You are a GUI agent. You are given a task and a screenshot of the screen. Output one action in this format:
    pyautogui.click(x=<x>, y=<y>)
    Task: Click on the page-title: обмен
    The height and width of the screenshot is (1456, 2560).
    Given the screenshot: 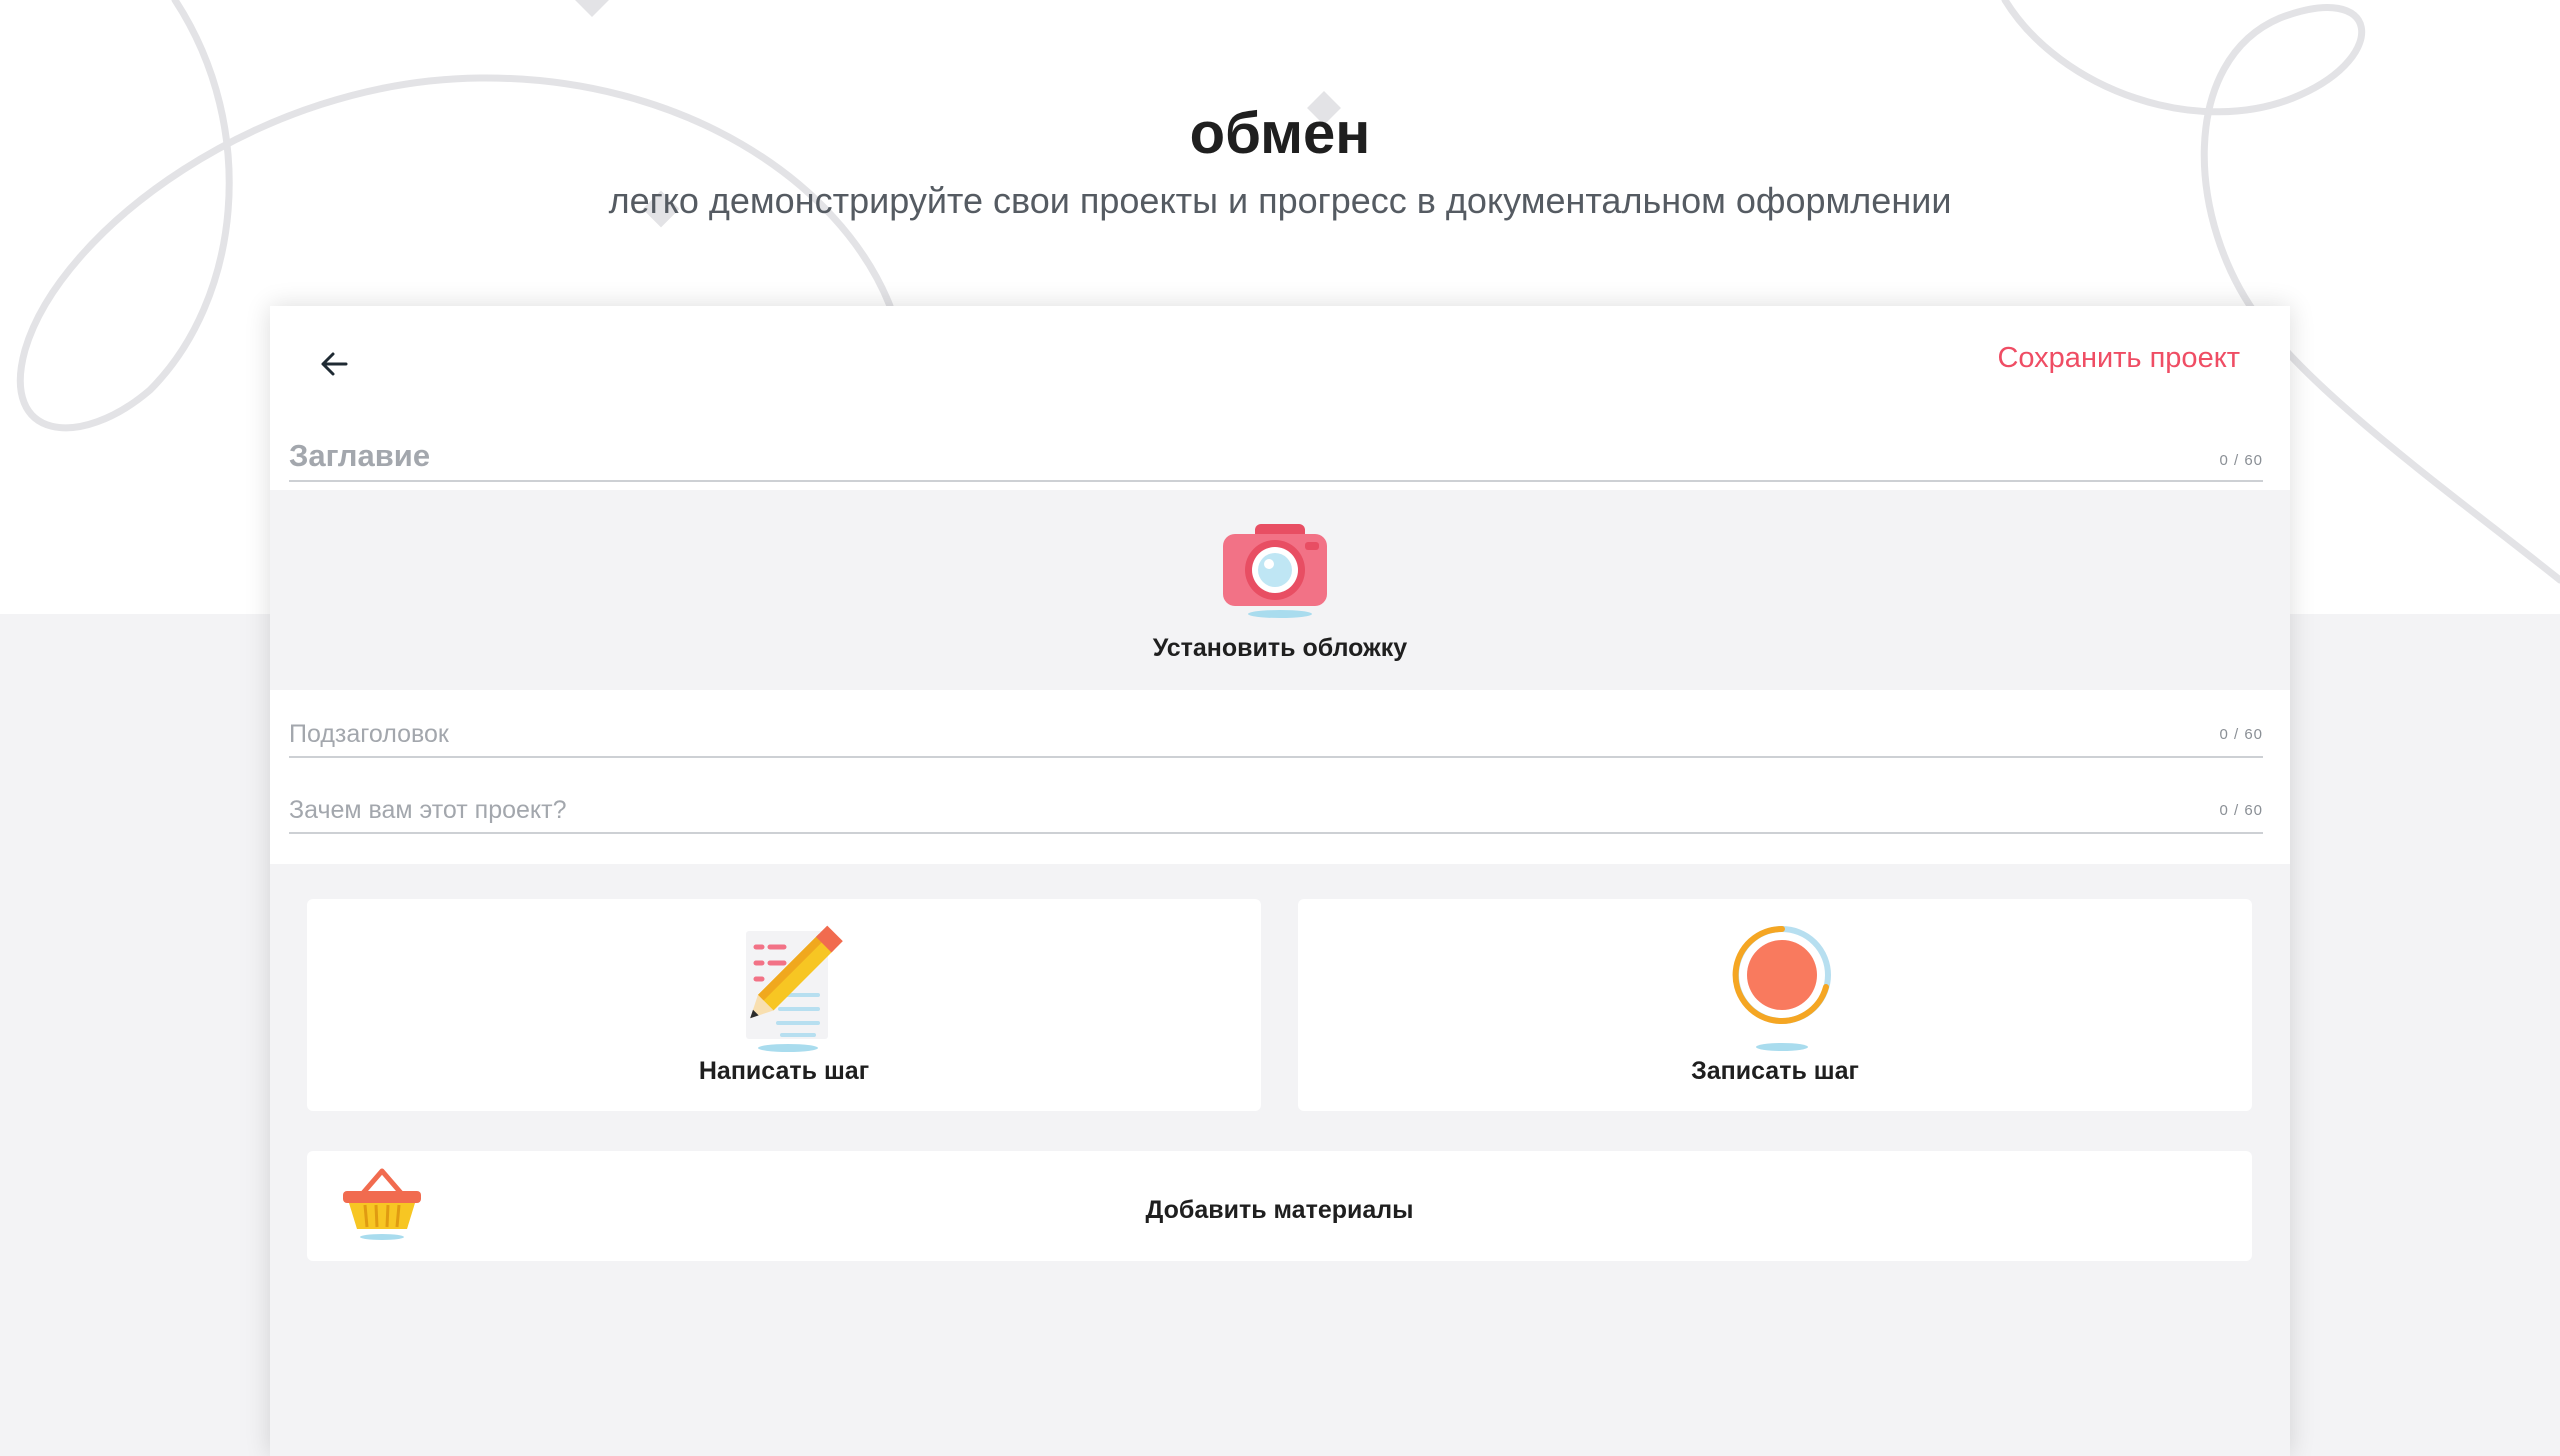 What is the action you would take?
    pyautogui.click(x=1280, y=133)
    